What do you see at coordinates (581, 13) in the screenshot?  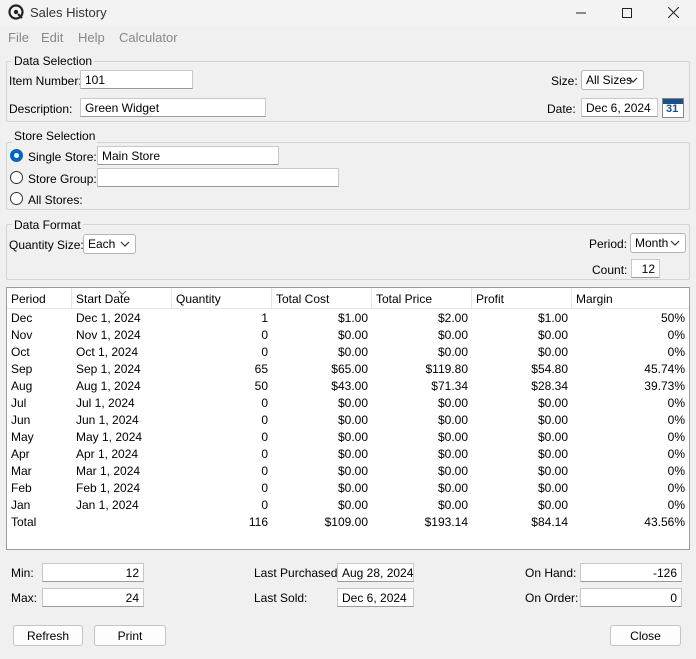 I see `minimize-button` at bounding box center [581, 13].